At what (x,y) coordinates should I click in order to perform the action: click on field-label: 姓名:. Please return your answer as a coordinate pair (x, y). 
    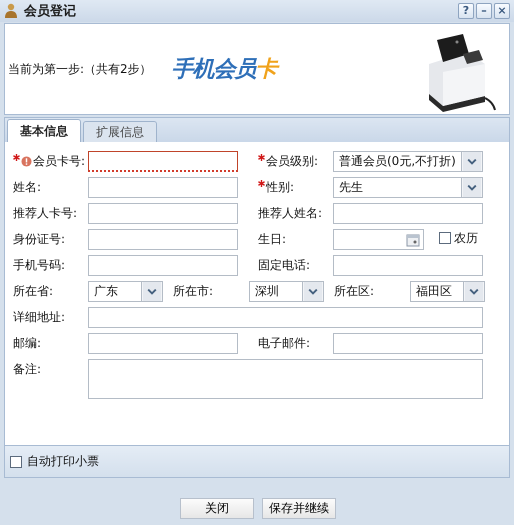
    Looking at the image, I should click on (27, 187).